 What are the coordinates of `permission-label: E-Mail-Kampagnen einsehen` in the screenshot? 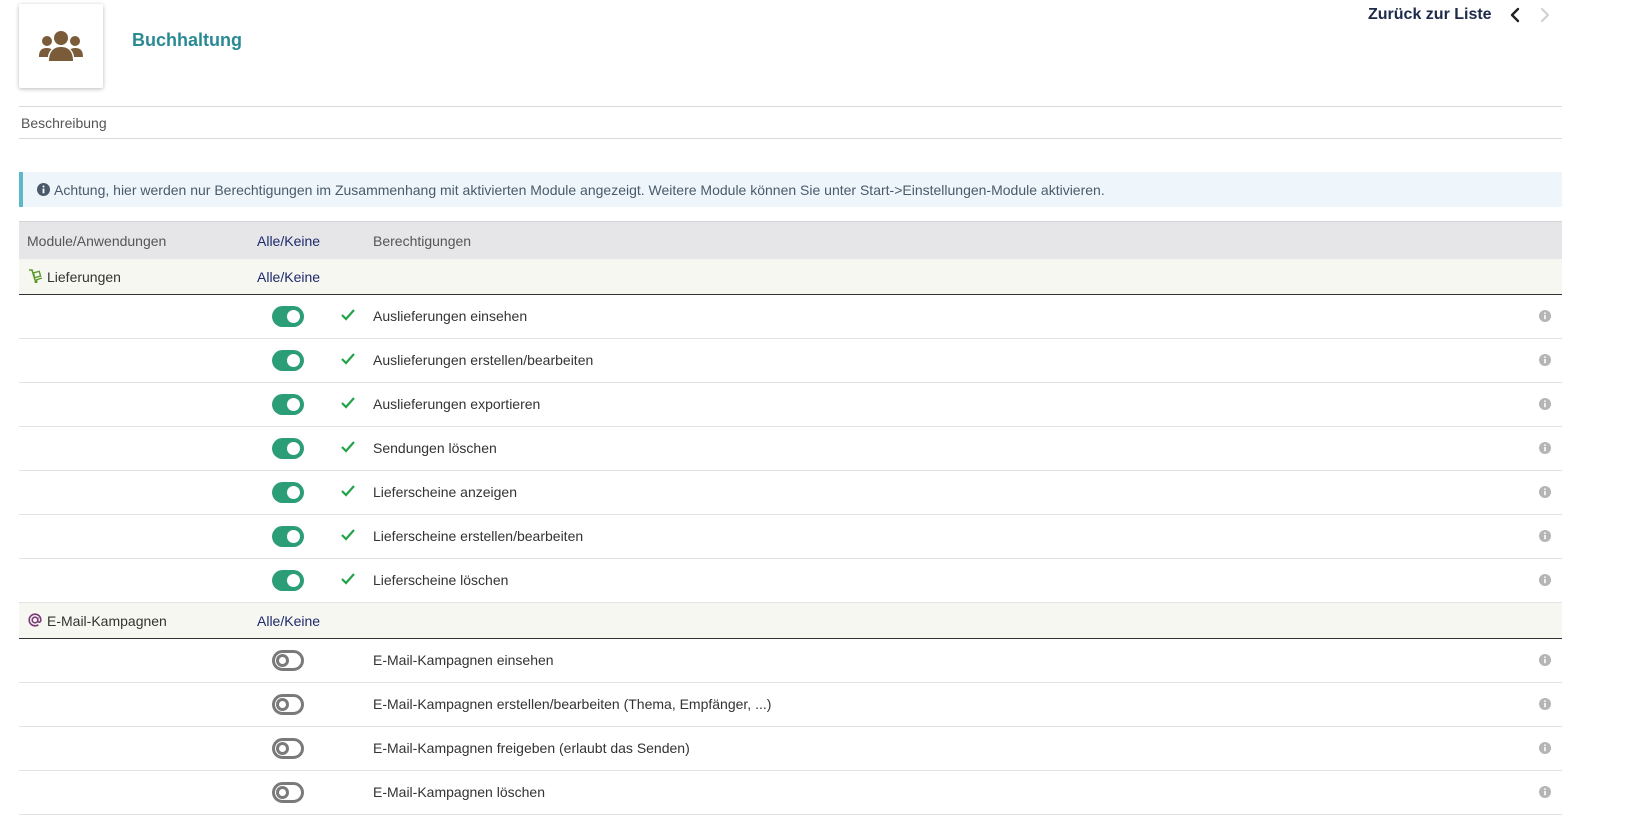 It's located at (463, 660).